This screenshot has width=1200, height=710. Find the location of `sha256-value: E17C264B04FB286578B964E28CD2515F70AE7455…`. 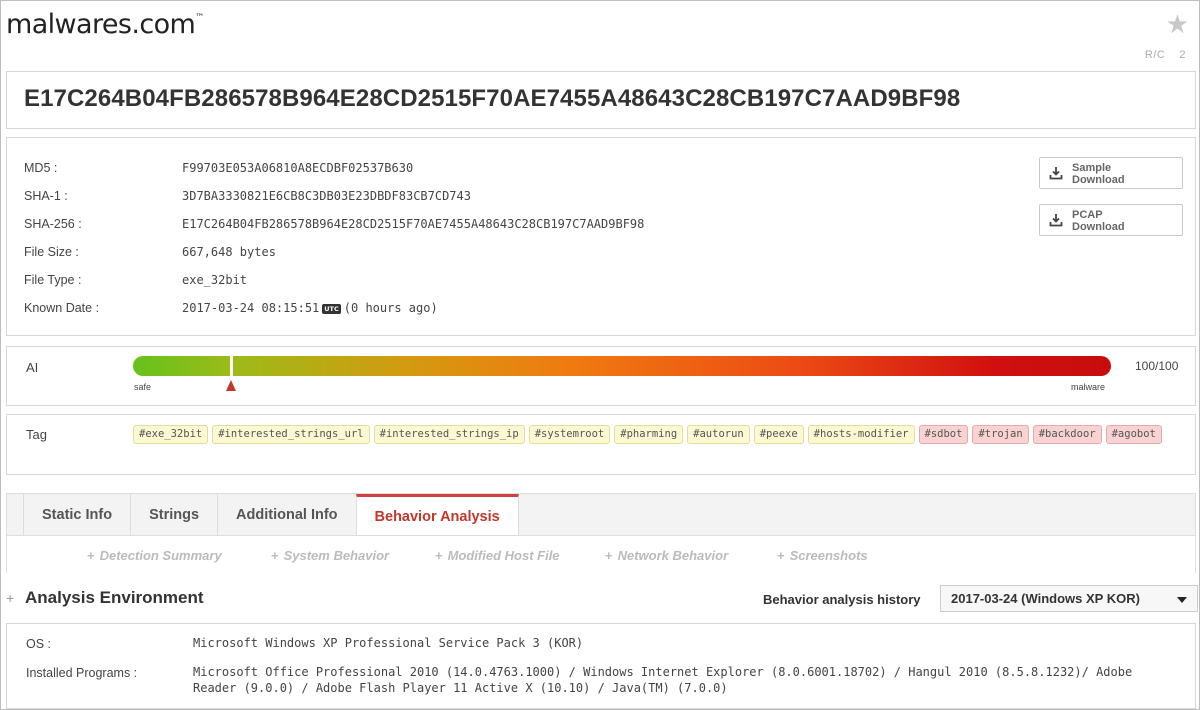

sha256-value: E17C264B04FB286578B964E28CD2515F70AE7455… is located at coordinates (413, 224).